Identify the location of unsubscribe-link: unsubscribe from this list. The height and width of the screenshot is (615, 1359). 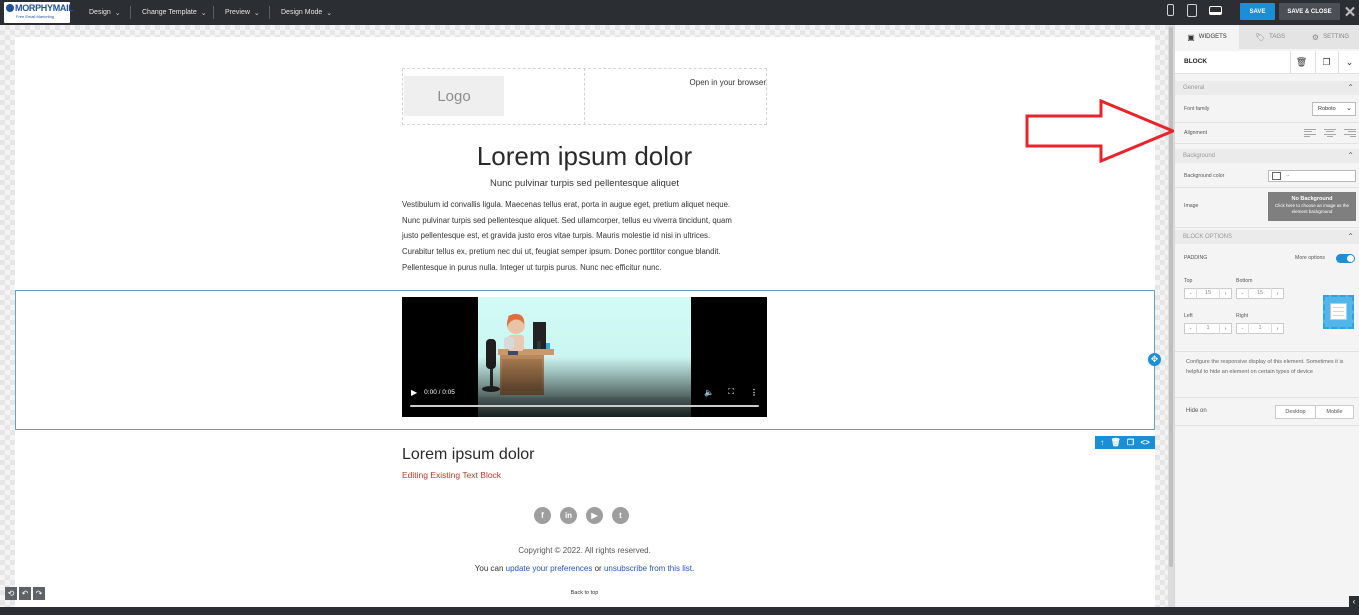
(648, 568).